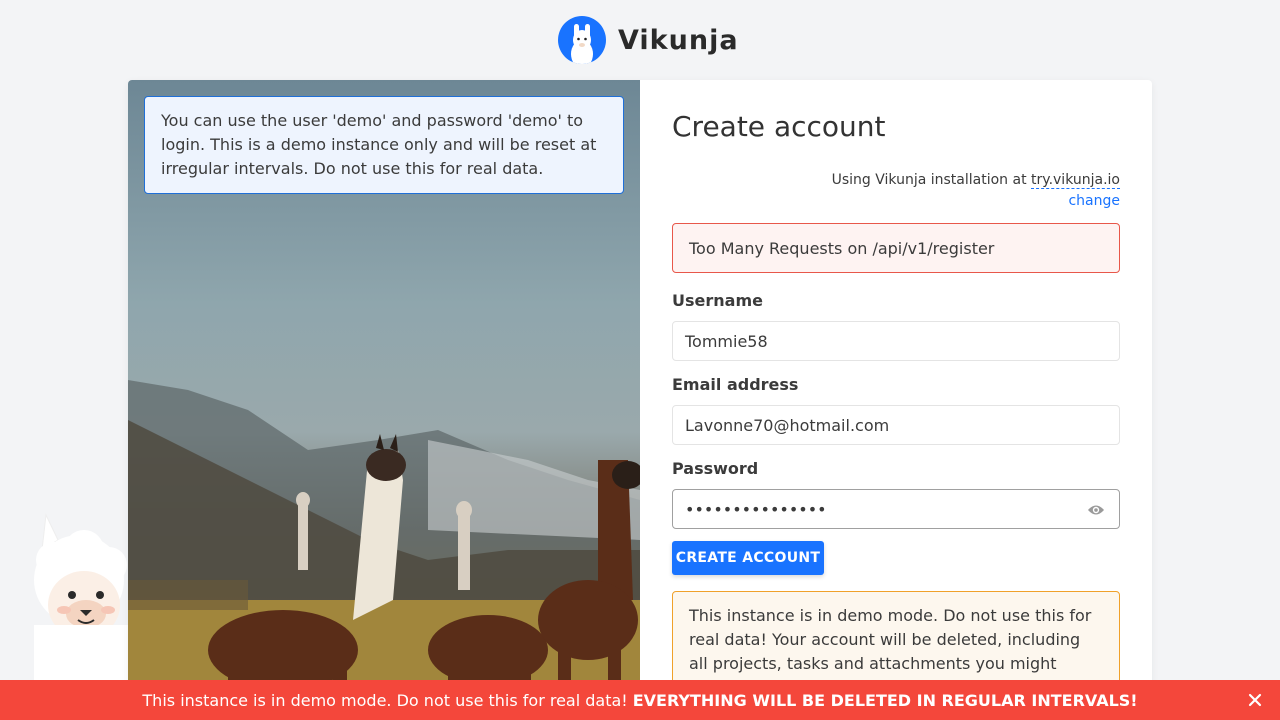  I want to click on email-label: Email address, so click(735, 384).